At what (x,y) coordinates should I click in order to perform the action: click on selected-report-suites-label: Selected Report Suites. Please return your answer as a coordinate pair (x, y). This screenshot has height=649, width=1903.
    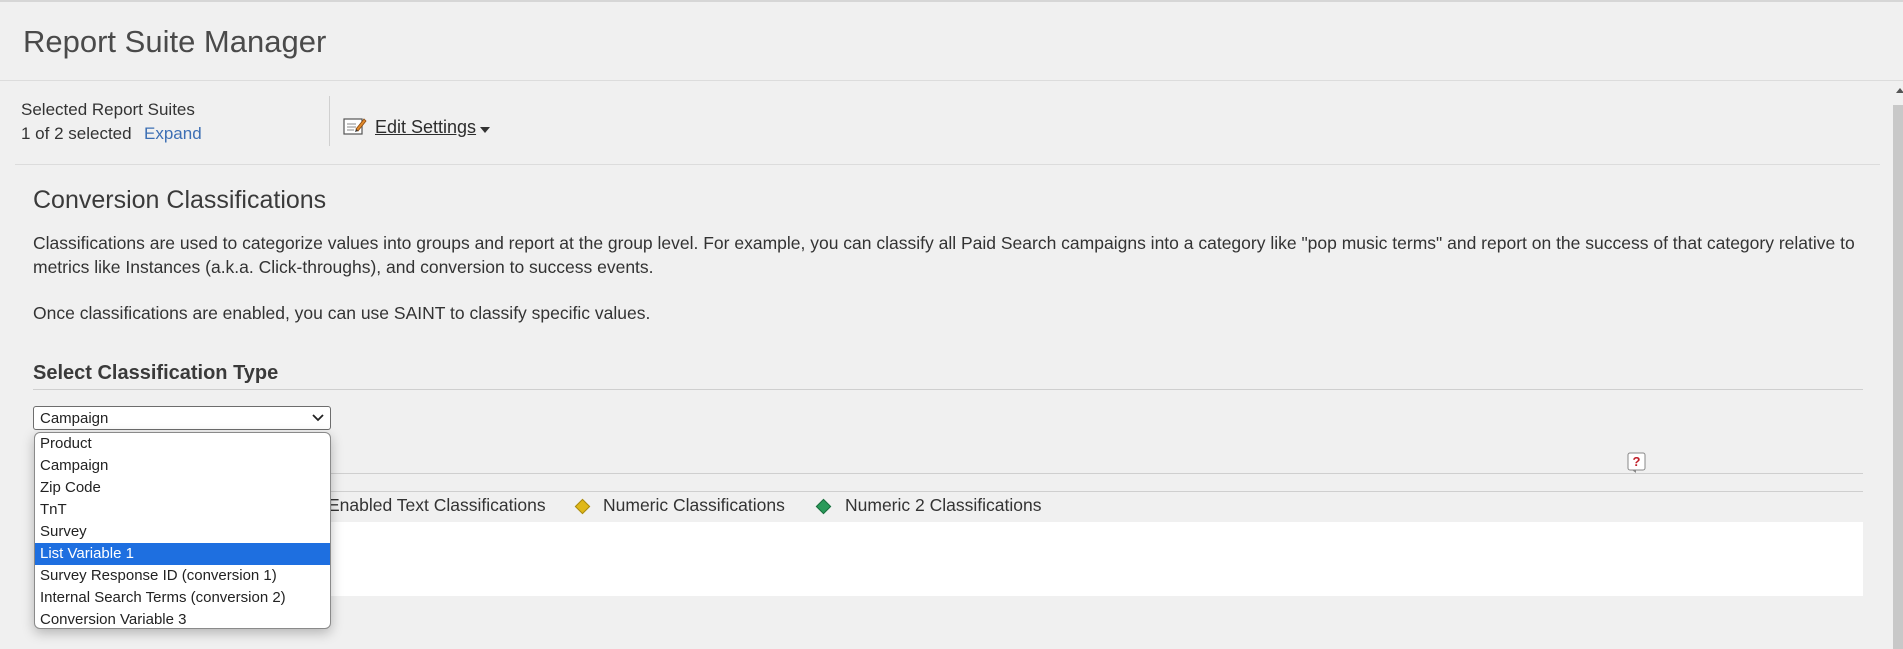
    Looking at the image, I should click on (108, 109).